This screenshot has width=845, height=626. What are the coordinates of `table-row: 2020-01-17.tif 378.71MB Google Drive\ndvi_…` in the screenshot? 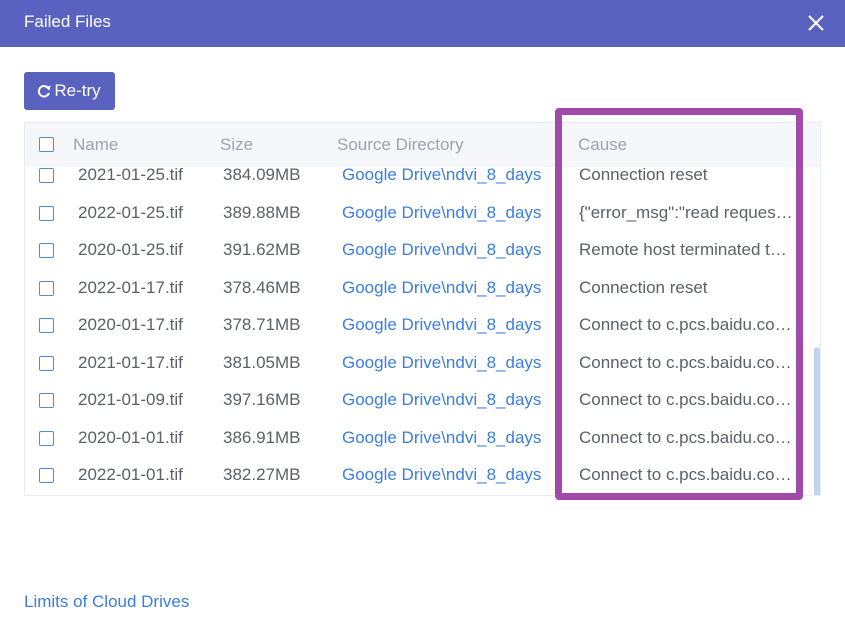 It's located at (422, 324).